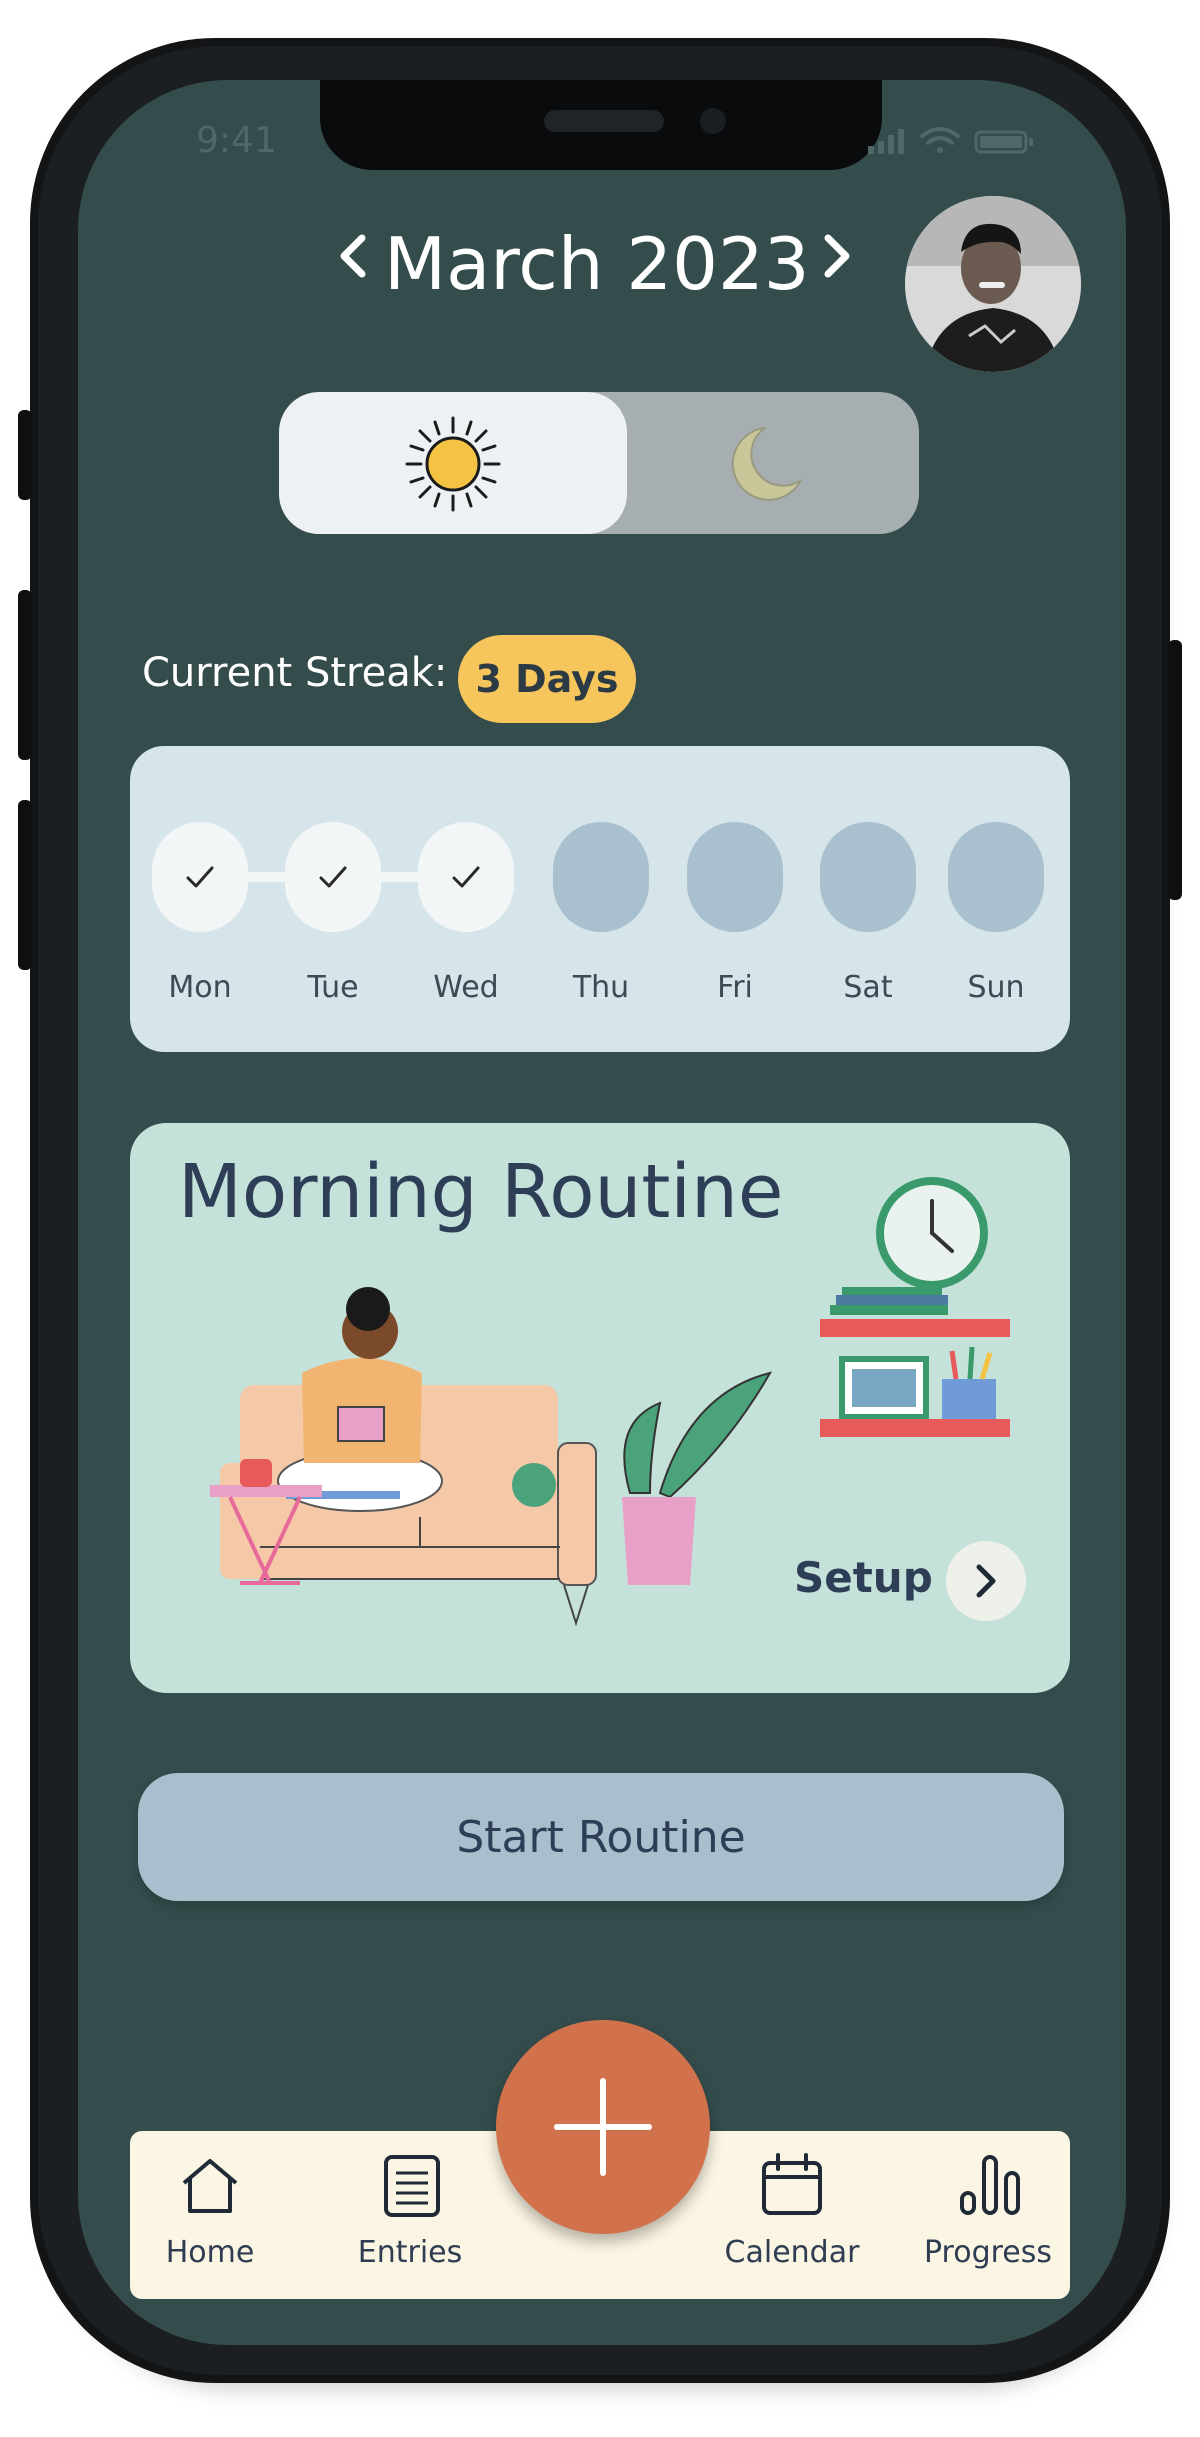 The image size is (1200, 2437). What do you see at coordinates (735, 877) in the screenshot?
I see `day-indicator-fri` at bounding box center [735, 877].